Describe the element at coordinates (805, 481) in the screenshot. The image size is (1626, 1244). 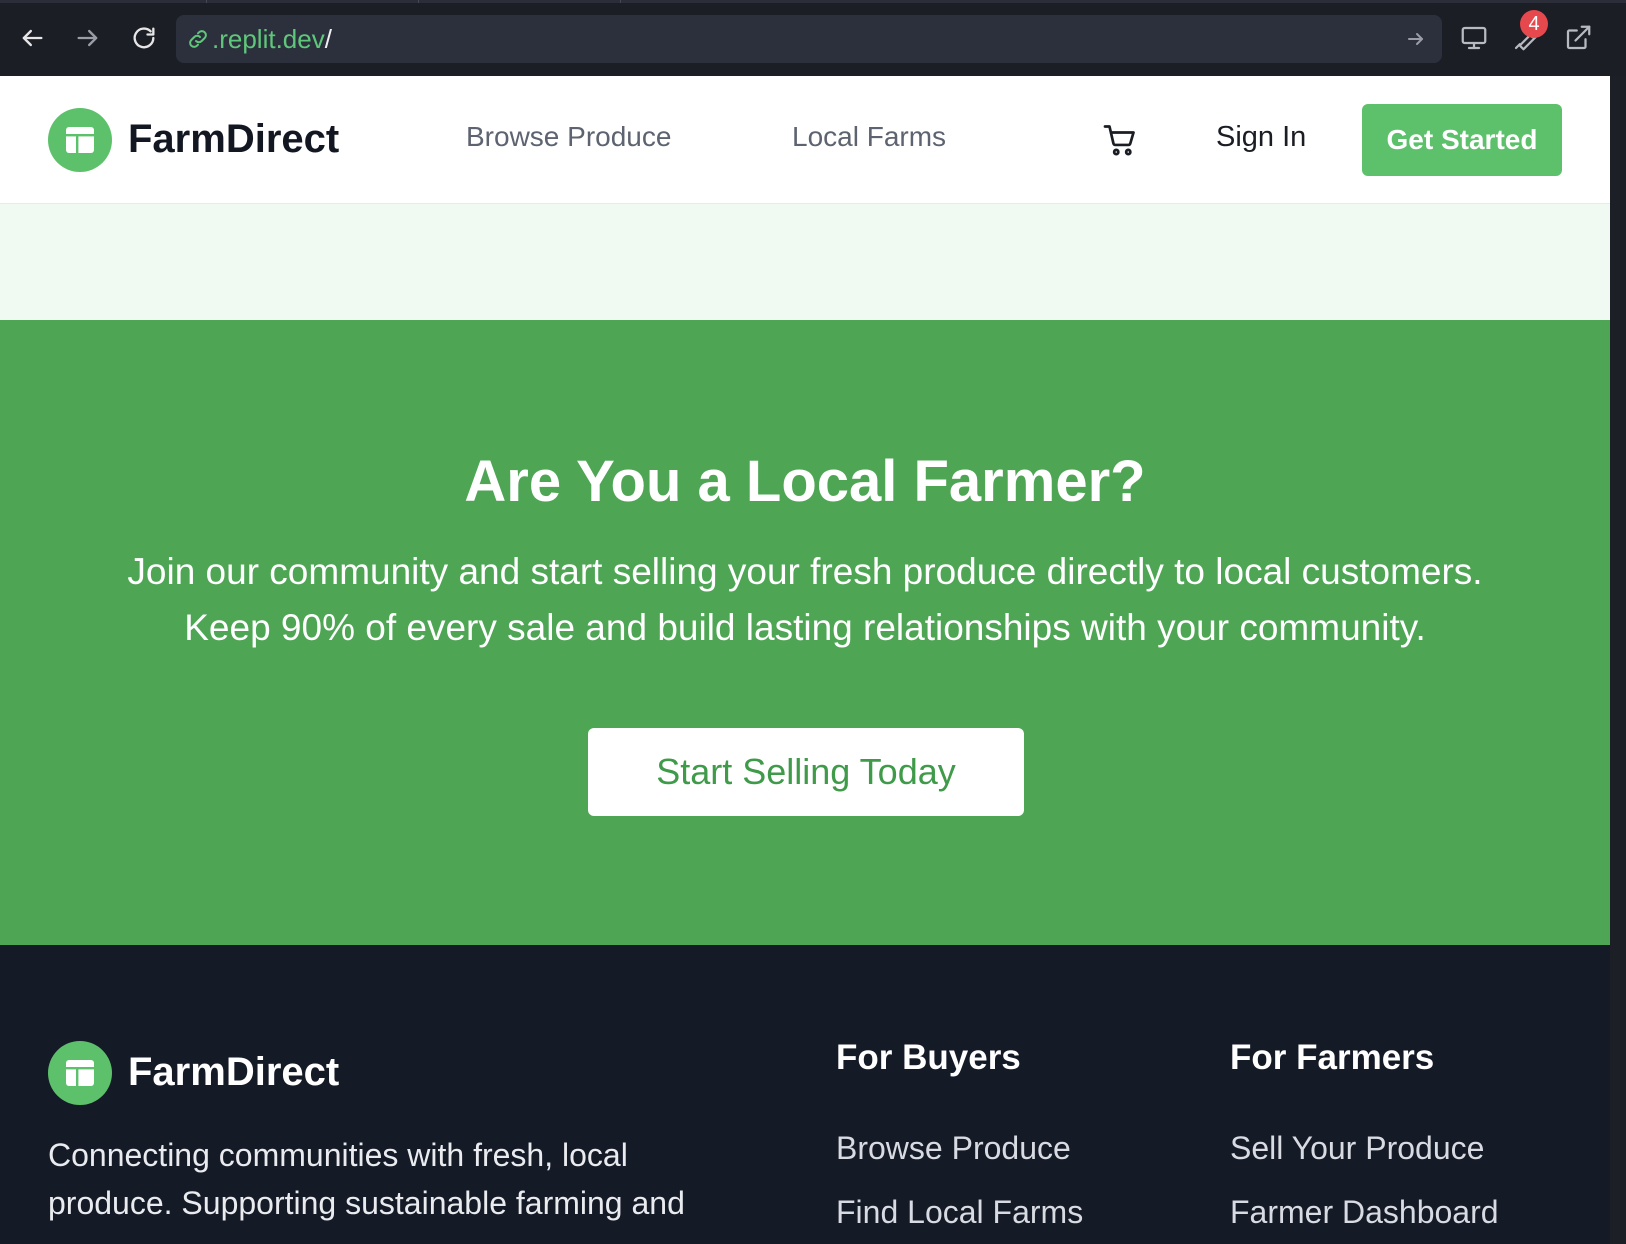
I see `cta-title: Are You a Local Farmer?` at that location.